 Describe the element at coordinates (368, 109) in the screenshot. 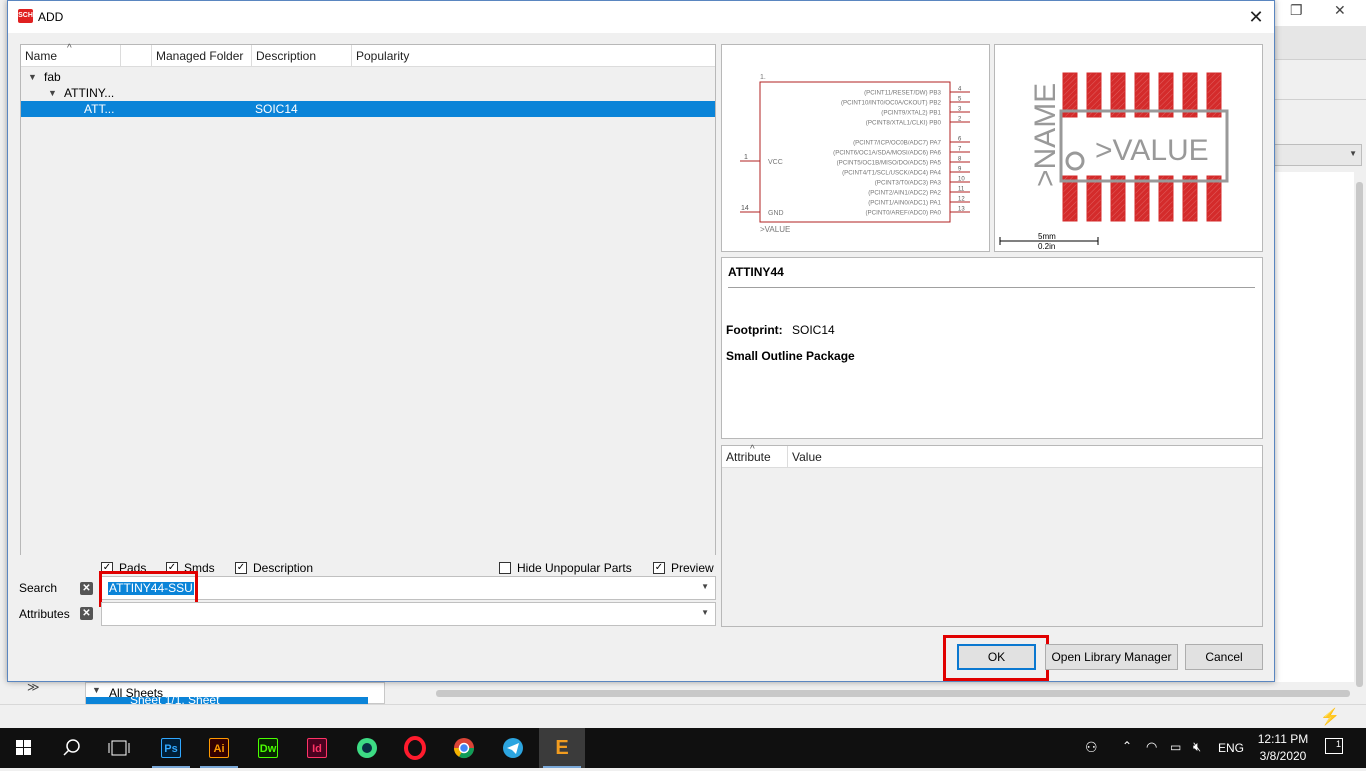

I see `tree-row-variant-selected: ATT... SOIC14` at that location.